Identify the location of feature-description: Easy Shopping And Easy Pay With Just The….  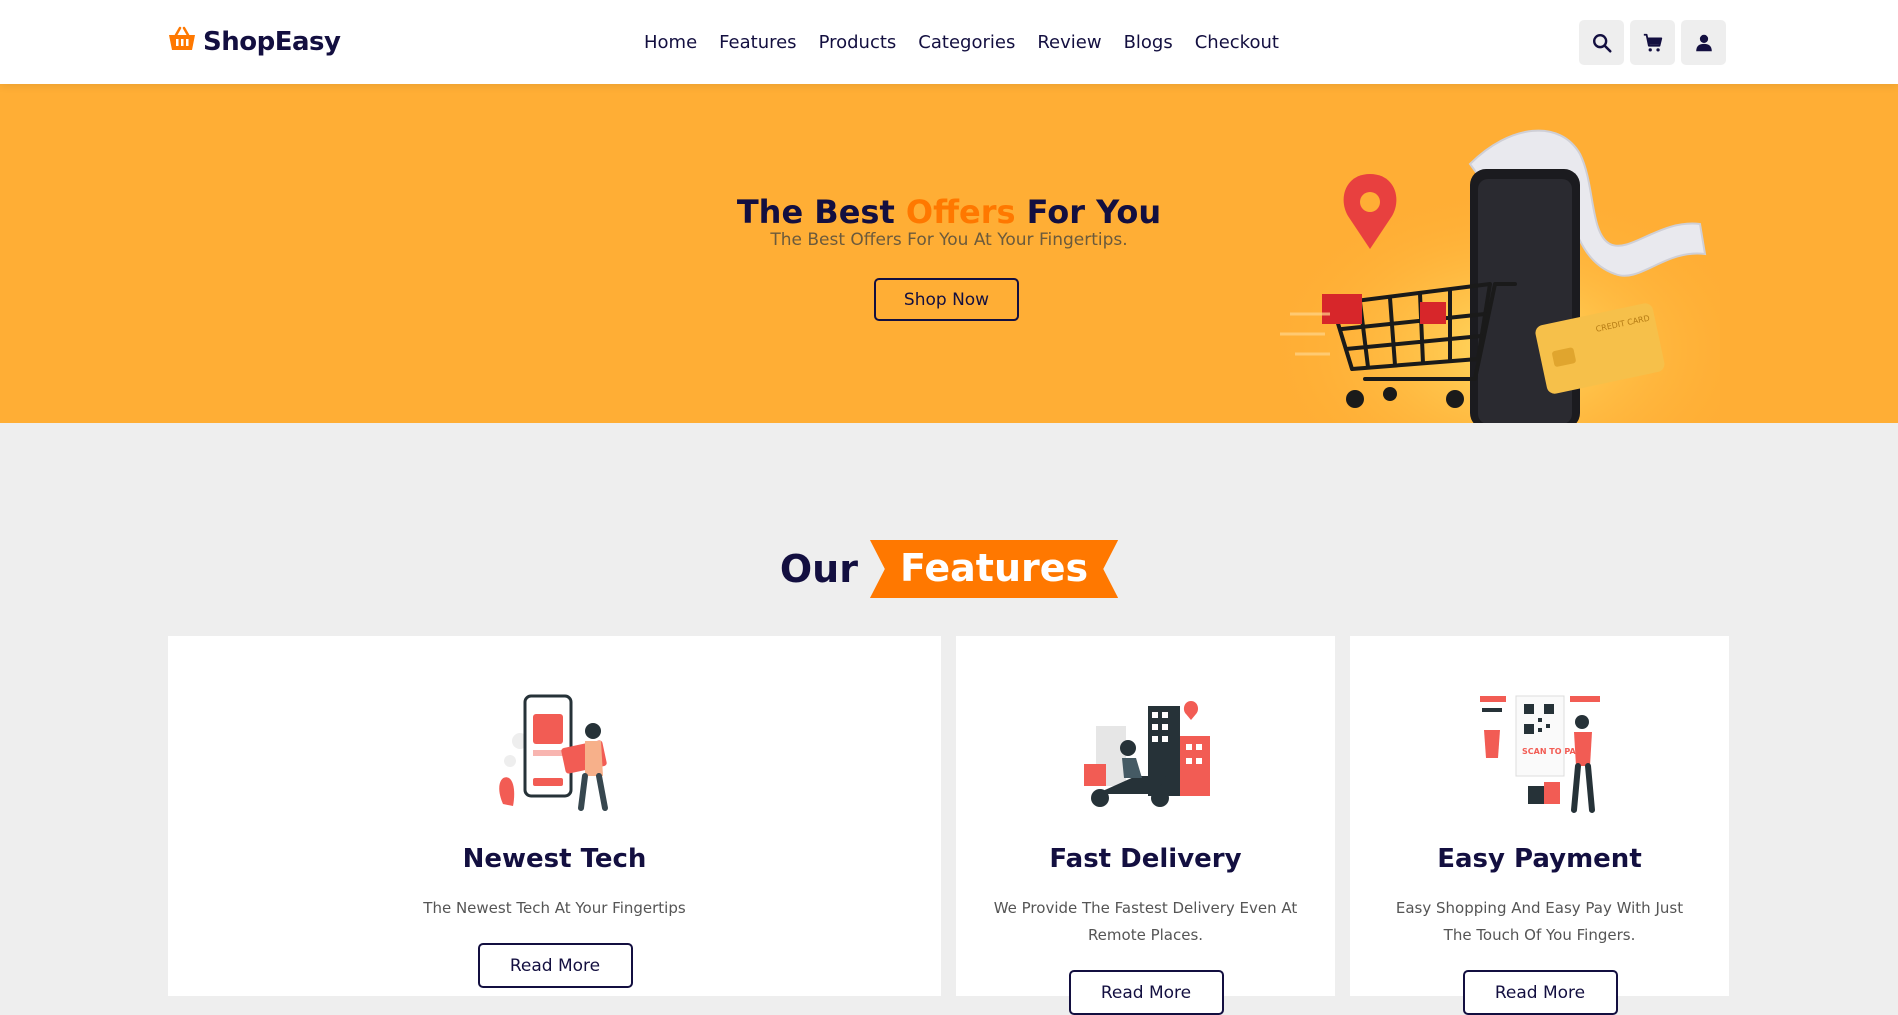
(1539, 921).